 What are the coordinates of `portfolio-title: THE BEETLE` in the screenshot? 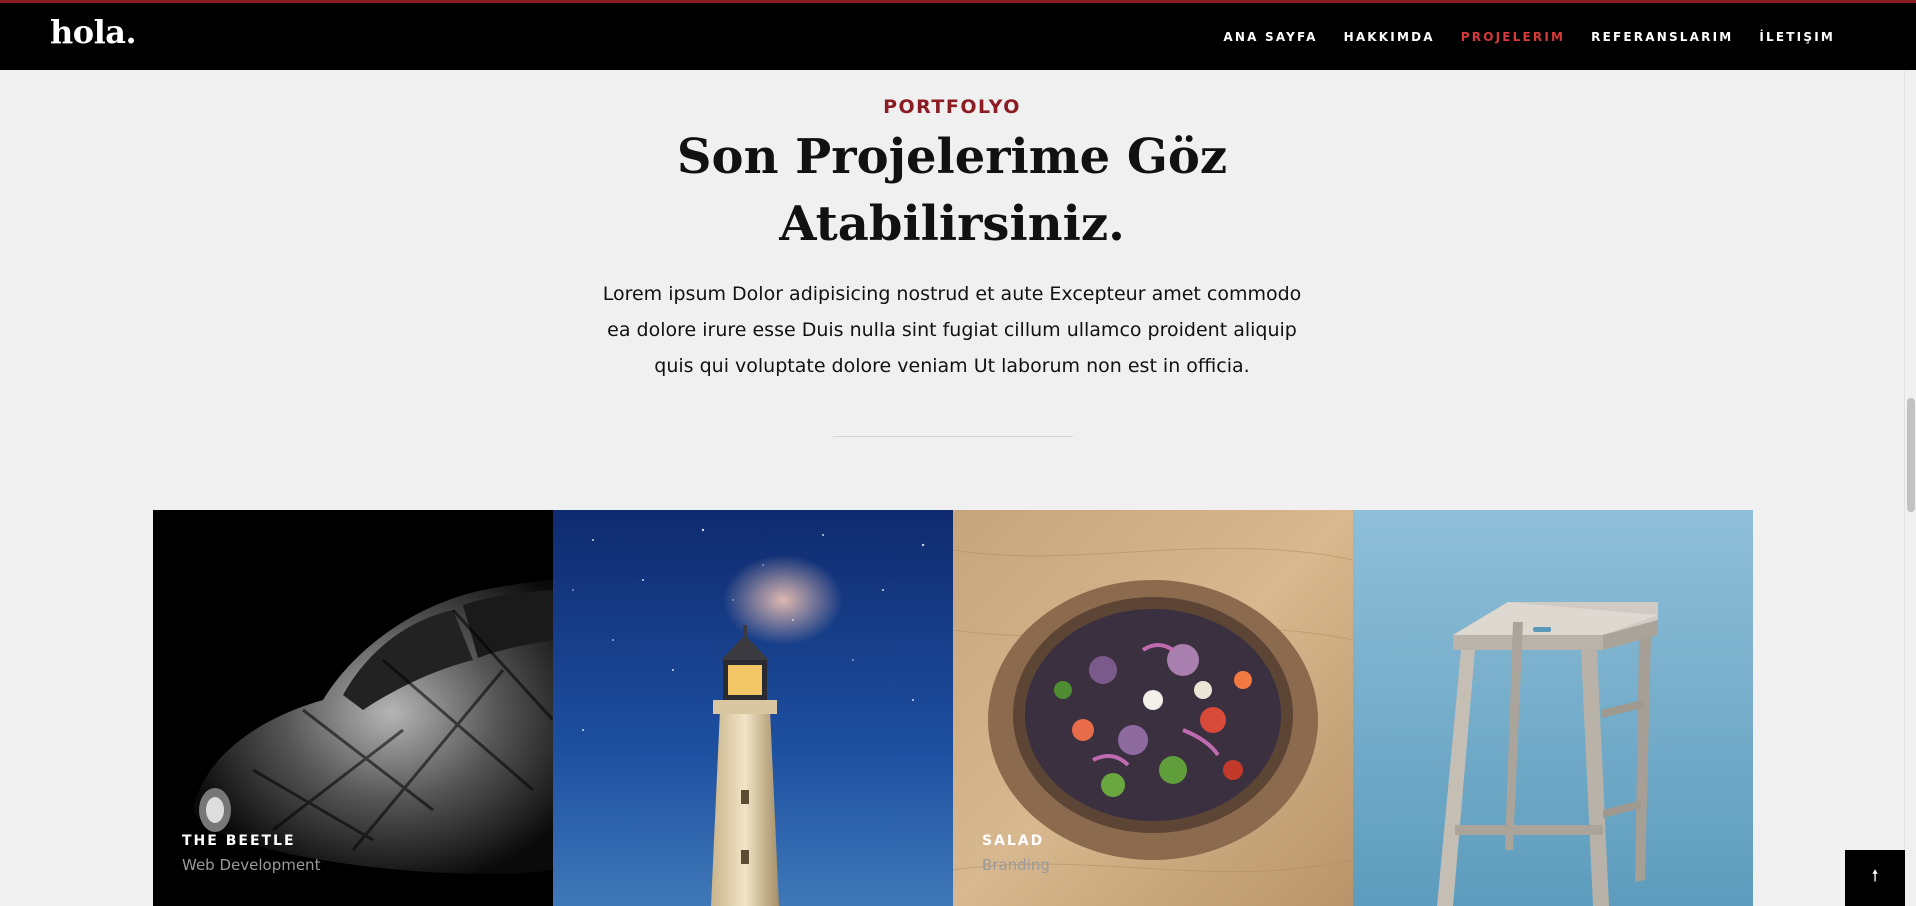 It's located at (239, 841).